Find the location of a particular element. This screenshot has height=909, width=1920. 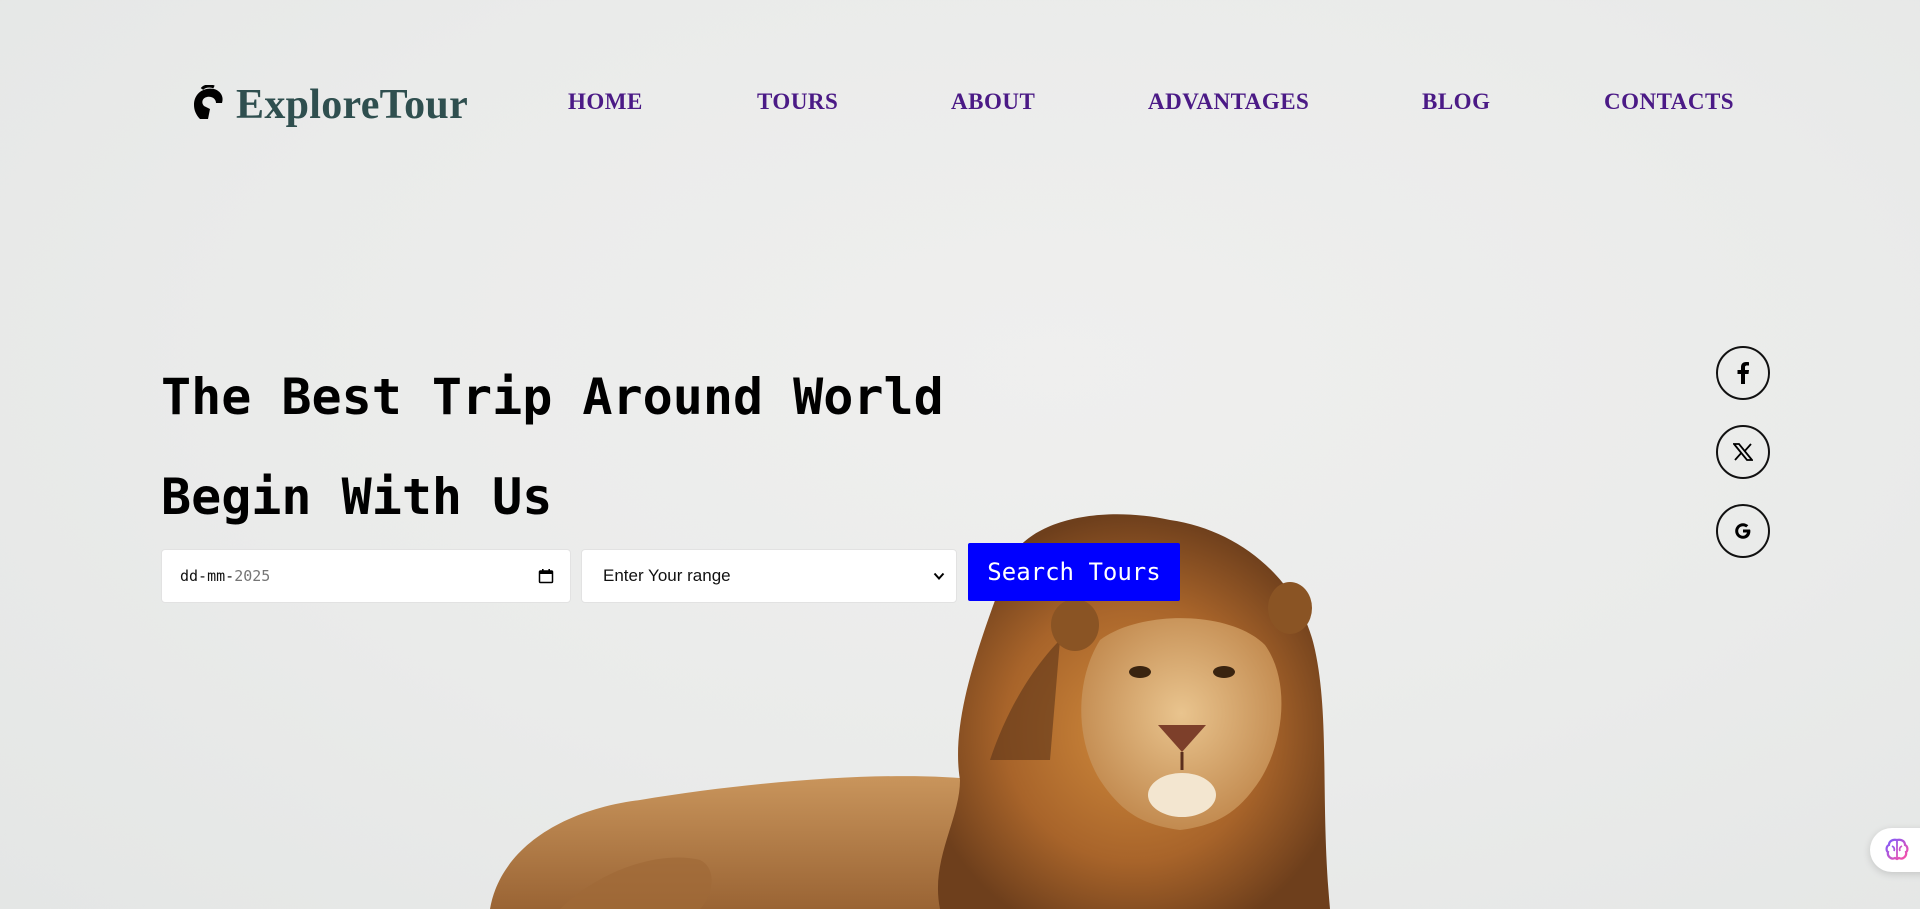

assistant-widget is located at coordinates (1895, 850).